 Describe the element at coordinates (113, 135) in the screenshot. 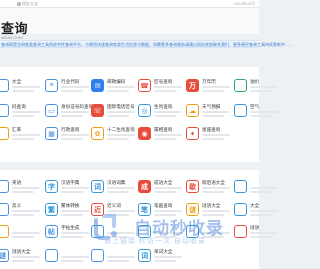

I see `tool-item: ✿ 十二生肖查询` at that location.